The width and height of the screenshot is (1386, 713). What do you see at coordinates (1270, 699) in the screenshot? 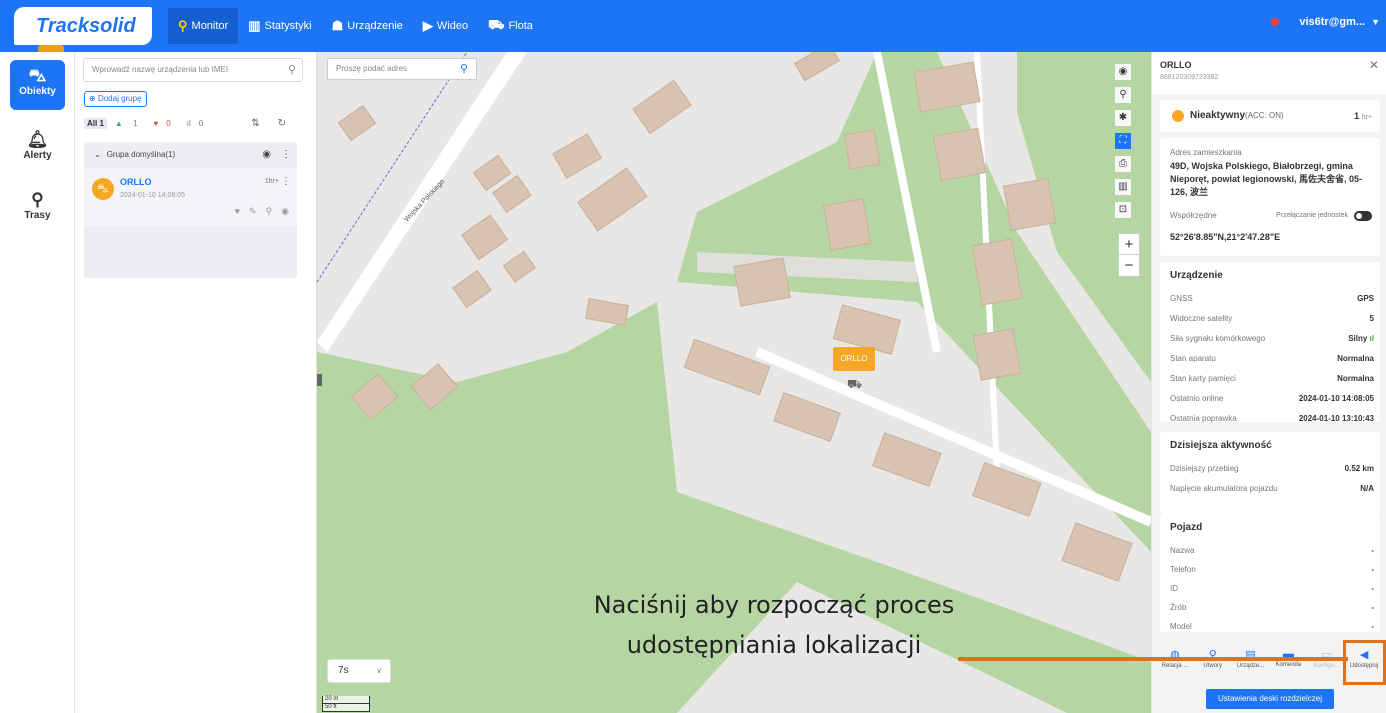
I see `dashboard-settings-button: Ustawienia deski rozdzielczej` at bounding box center [1270, 699].